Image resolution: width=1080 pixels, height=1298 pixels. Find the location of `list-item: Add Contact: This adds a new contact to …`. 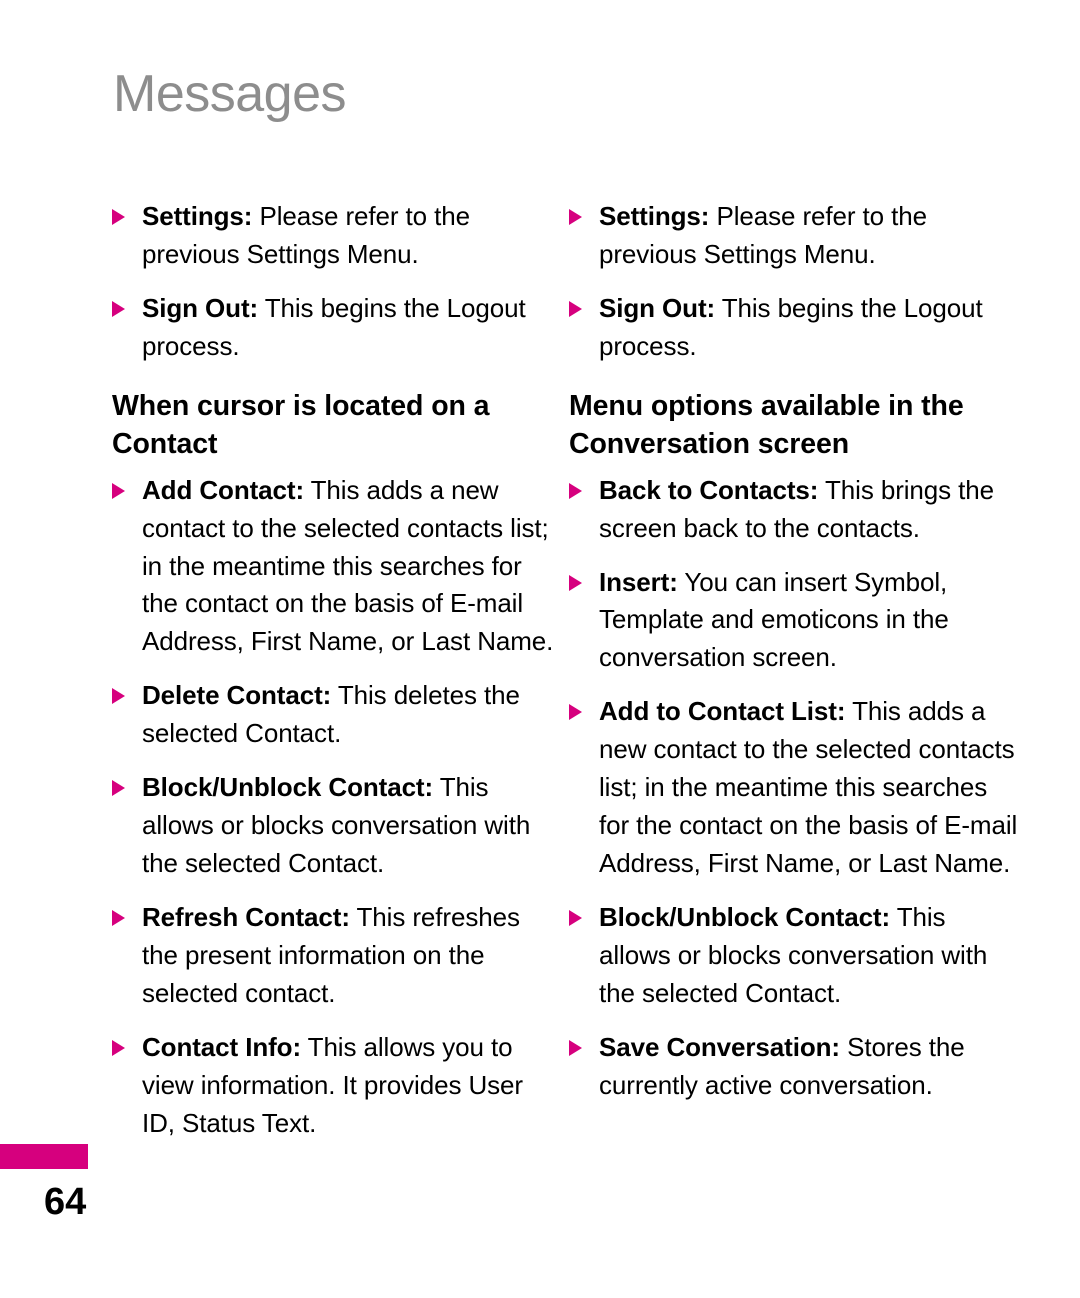

list-item: Add Contact: This adds a new contact to … is located at coordinates (337, 567).